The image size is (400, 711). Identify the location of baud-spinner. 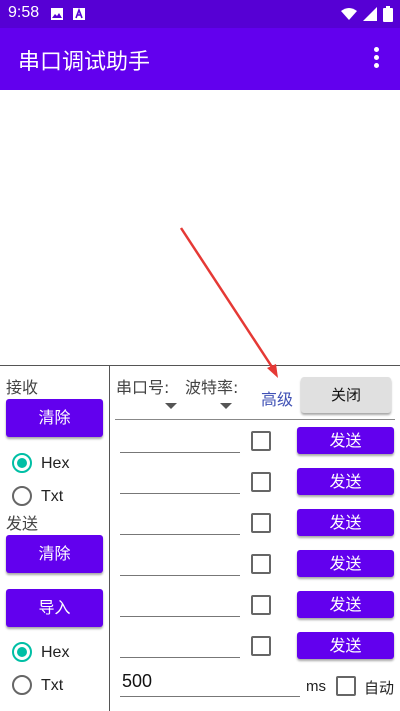
(214, 408).